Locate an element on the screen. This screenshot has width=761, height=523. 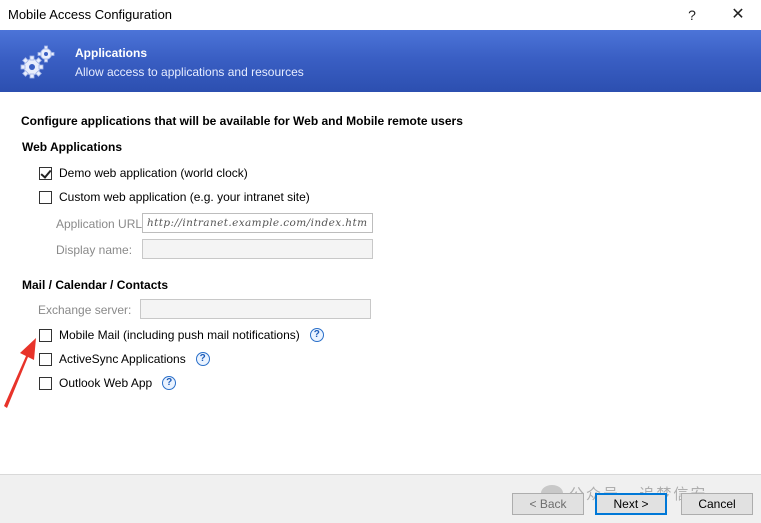
demo-web-app-option: Demo web application (world clock) is located at coordinates (143, 173).